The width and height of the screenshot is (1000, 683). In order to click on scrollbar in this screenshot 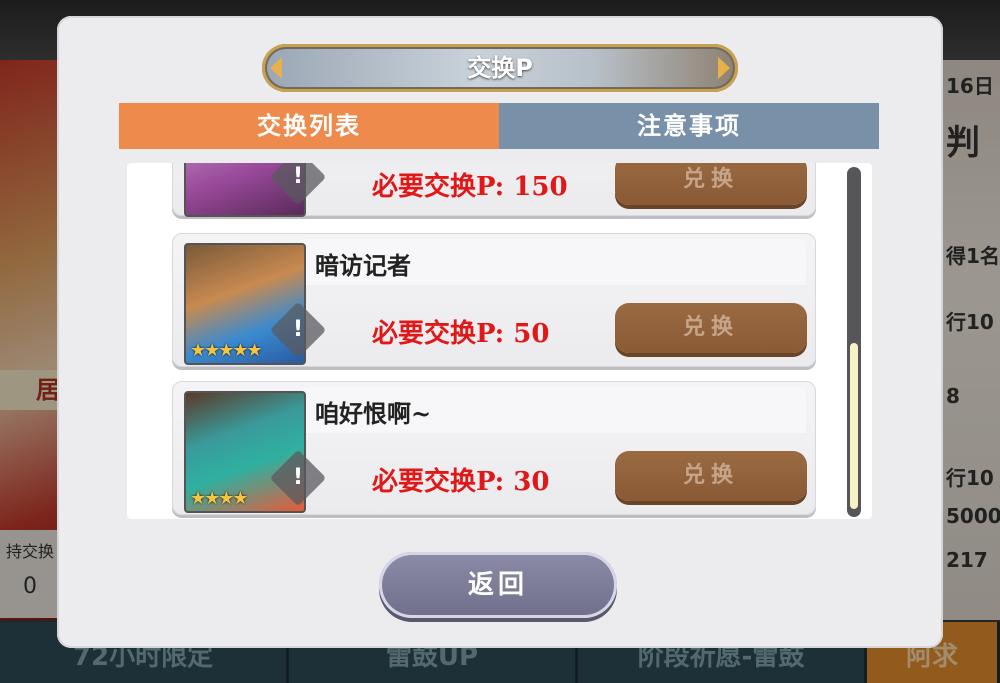, I will do `click(854, 342)`.